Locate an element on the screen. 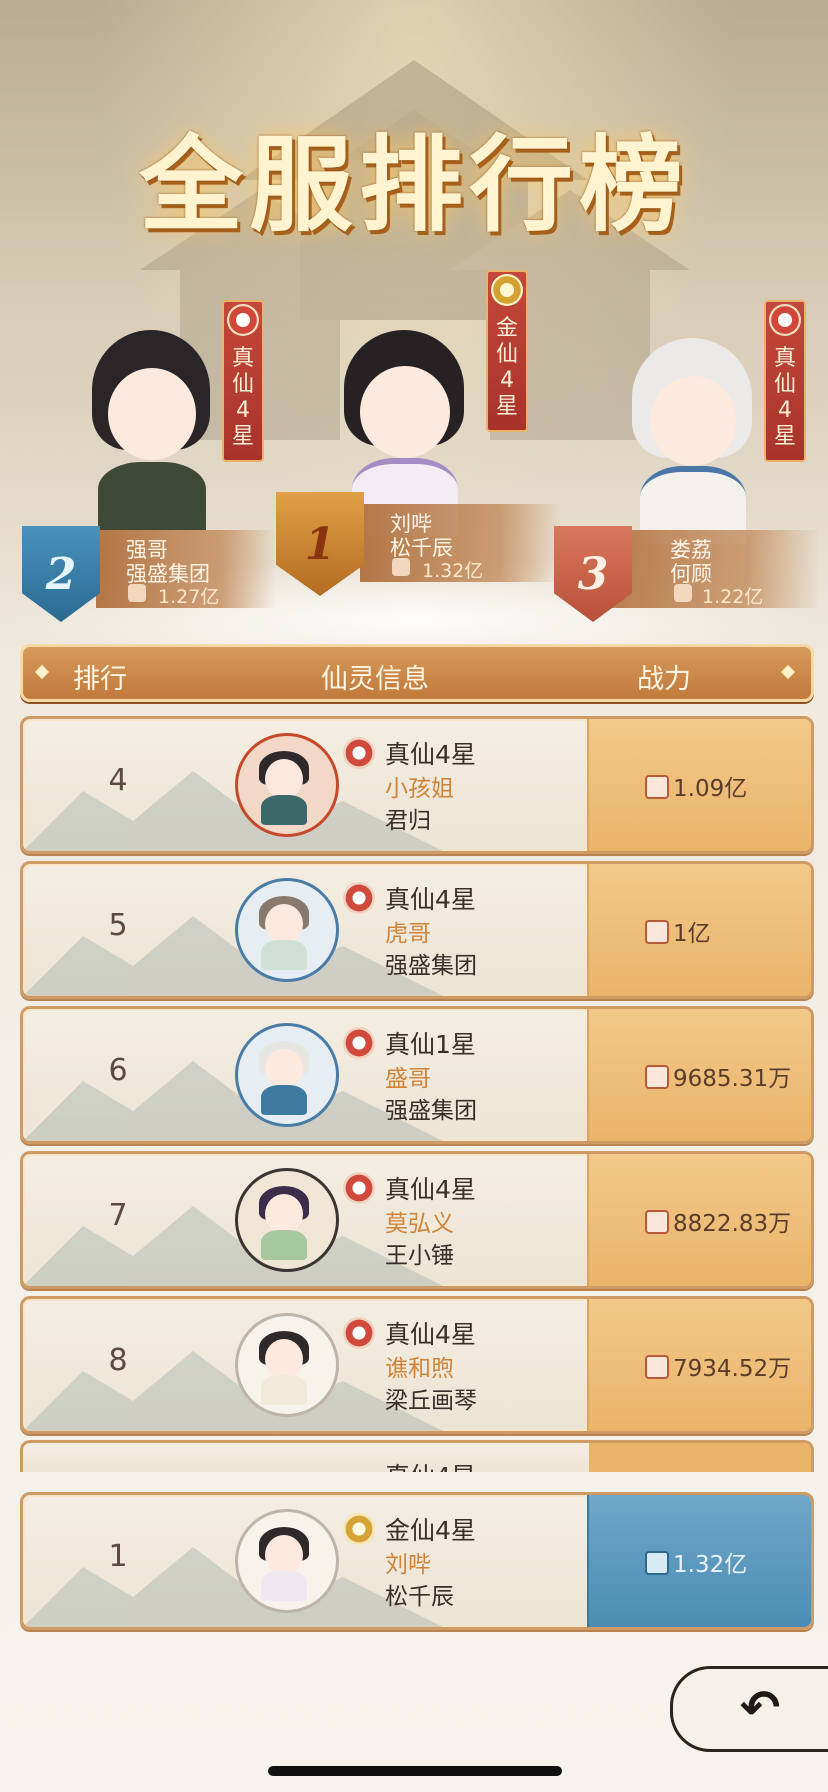  rank-number: 7 is located at coordinates (118, 1215).